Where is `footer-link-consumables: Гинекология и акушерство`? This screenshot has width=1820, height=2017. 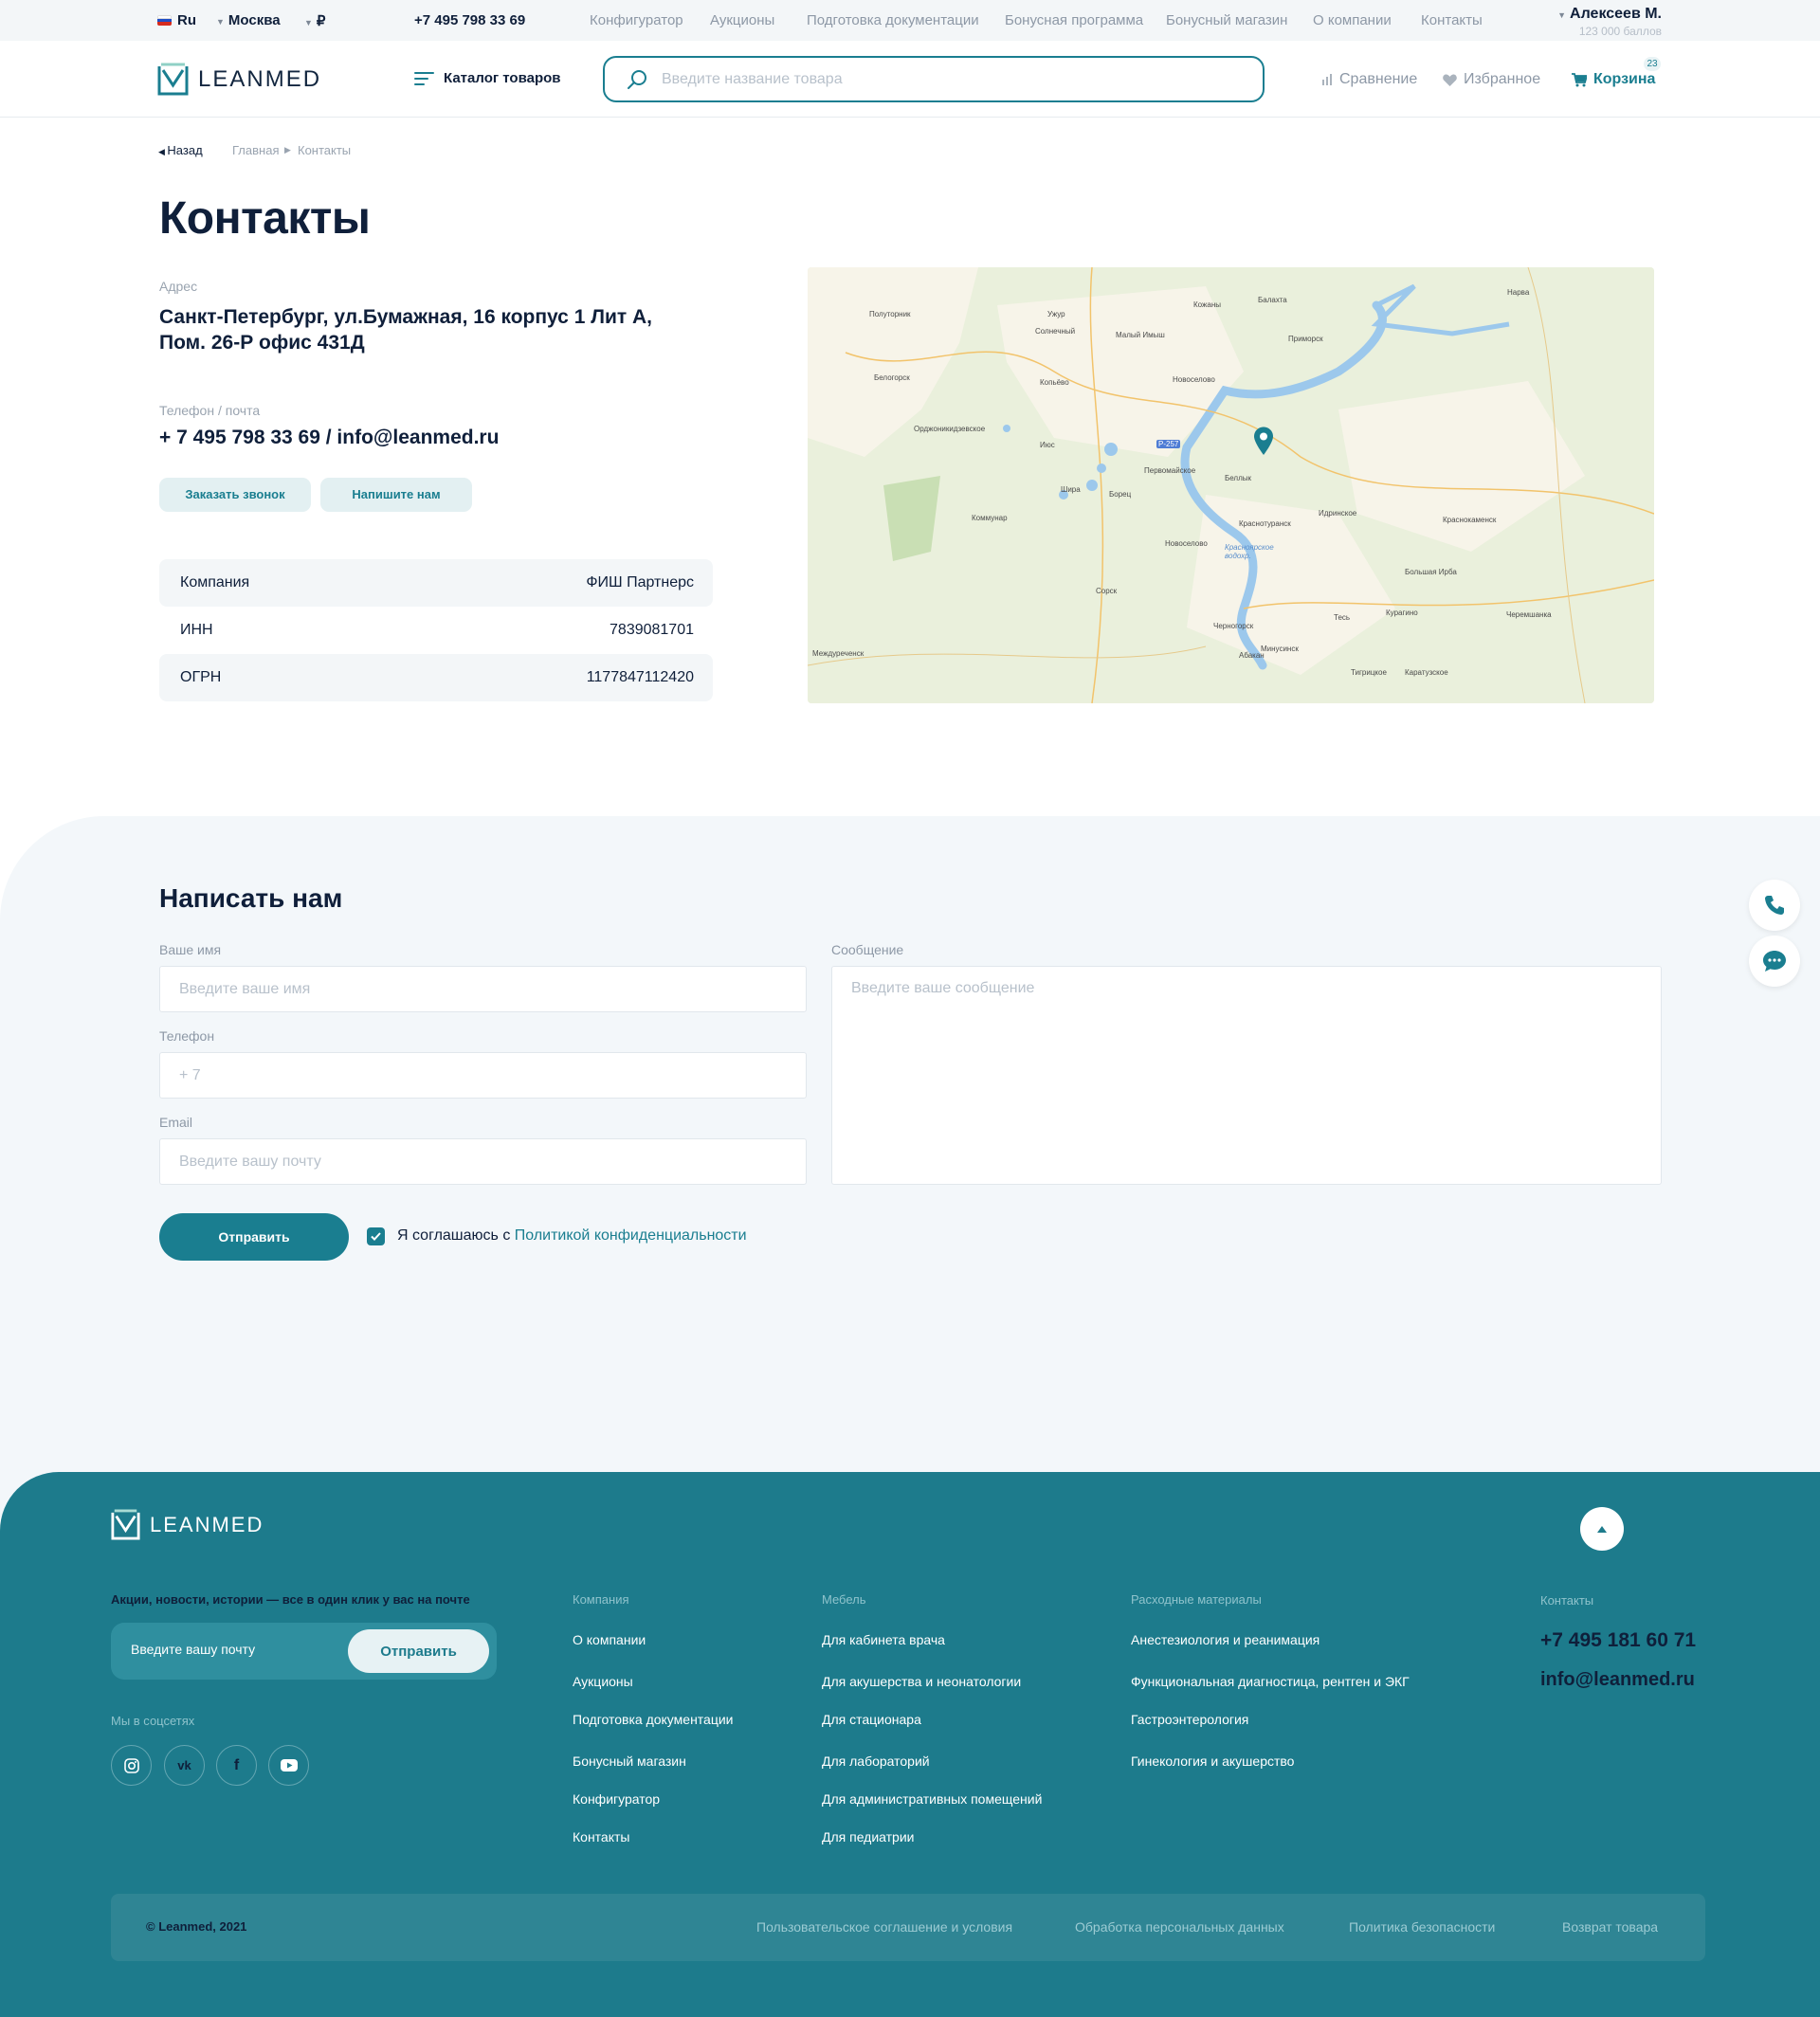 footer-link-consumables: Гинекология и акушерство is located at coordinates (1212, 1762).